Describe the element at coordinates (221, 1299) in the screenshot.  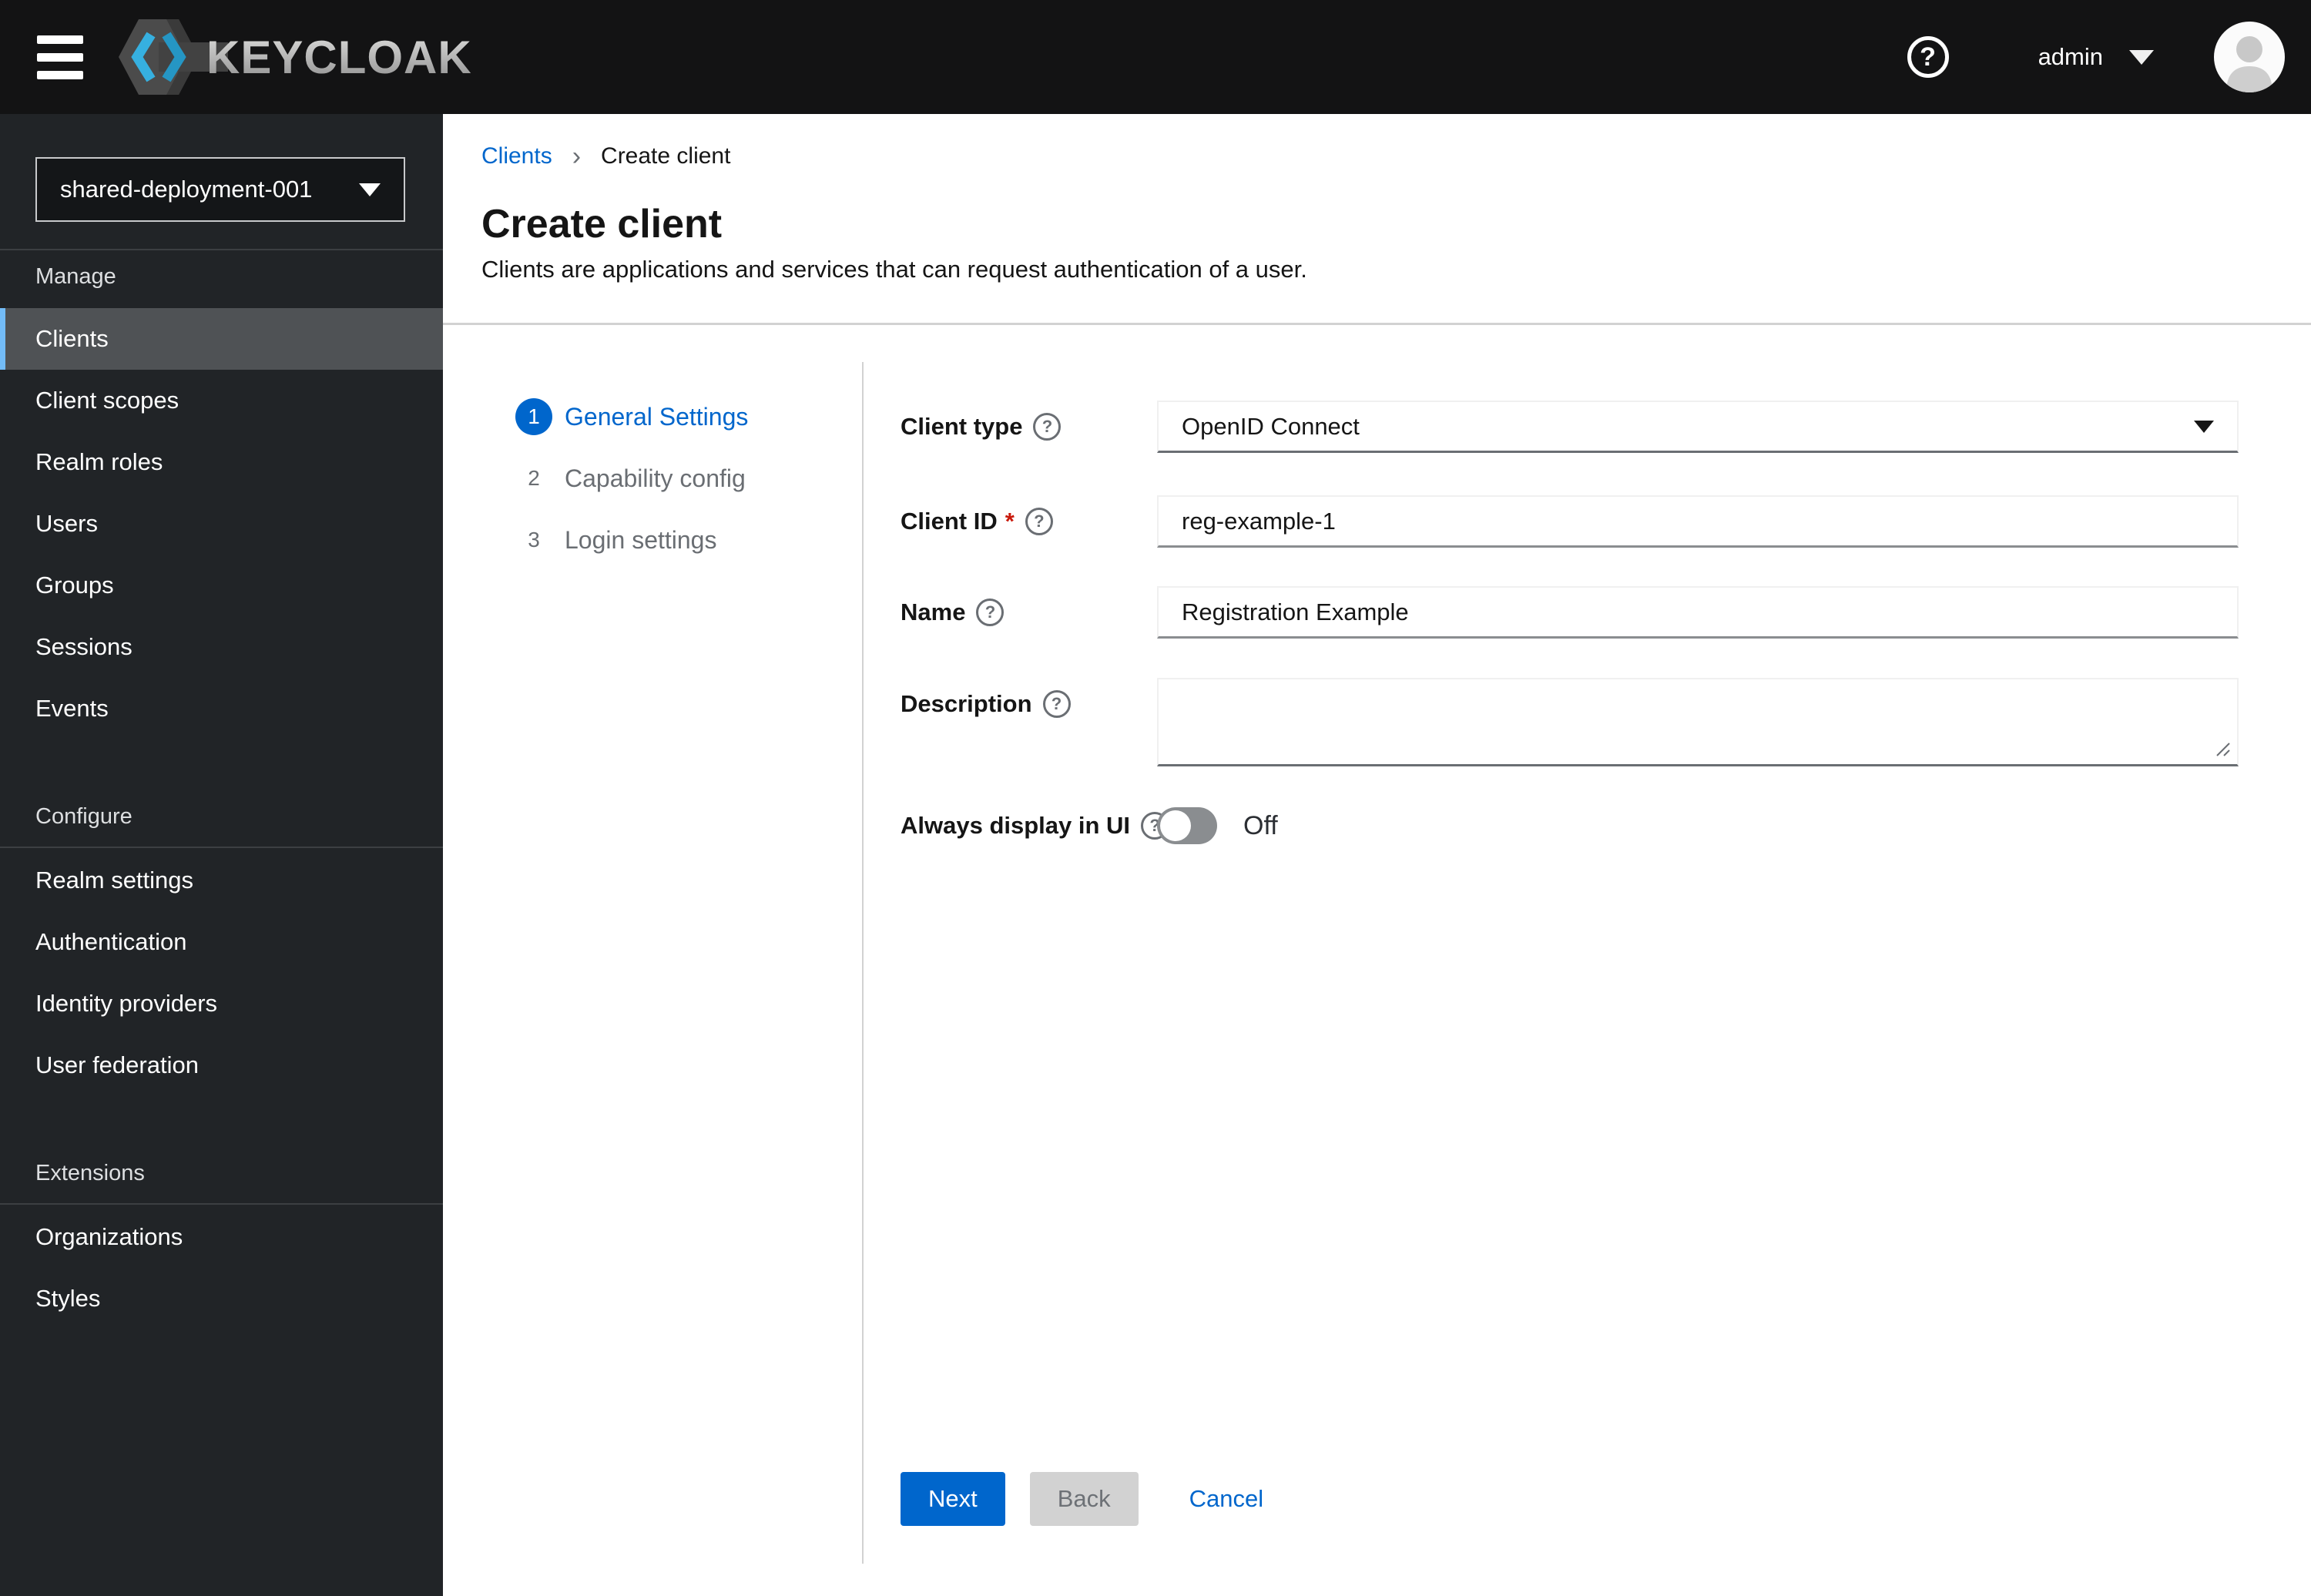
I see `sidebar-item-styles: Styles` at that location.